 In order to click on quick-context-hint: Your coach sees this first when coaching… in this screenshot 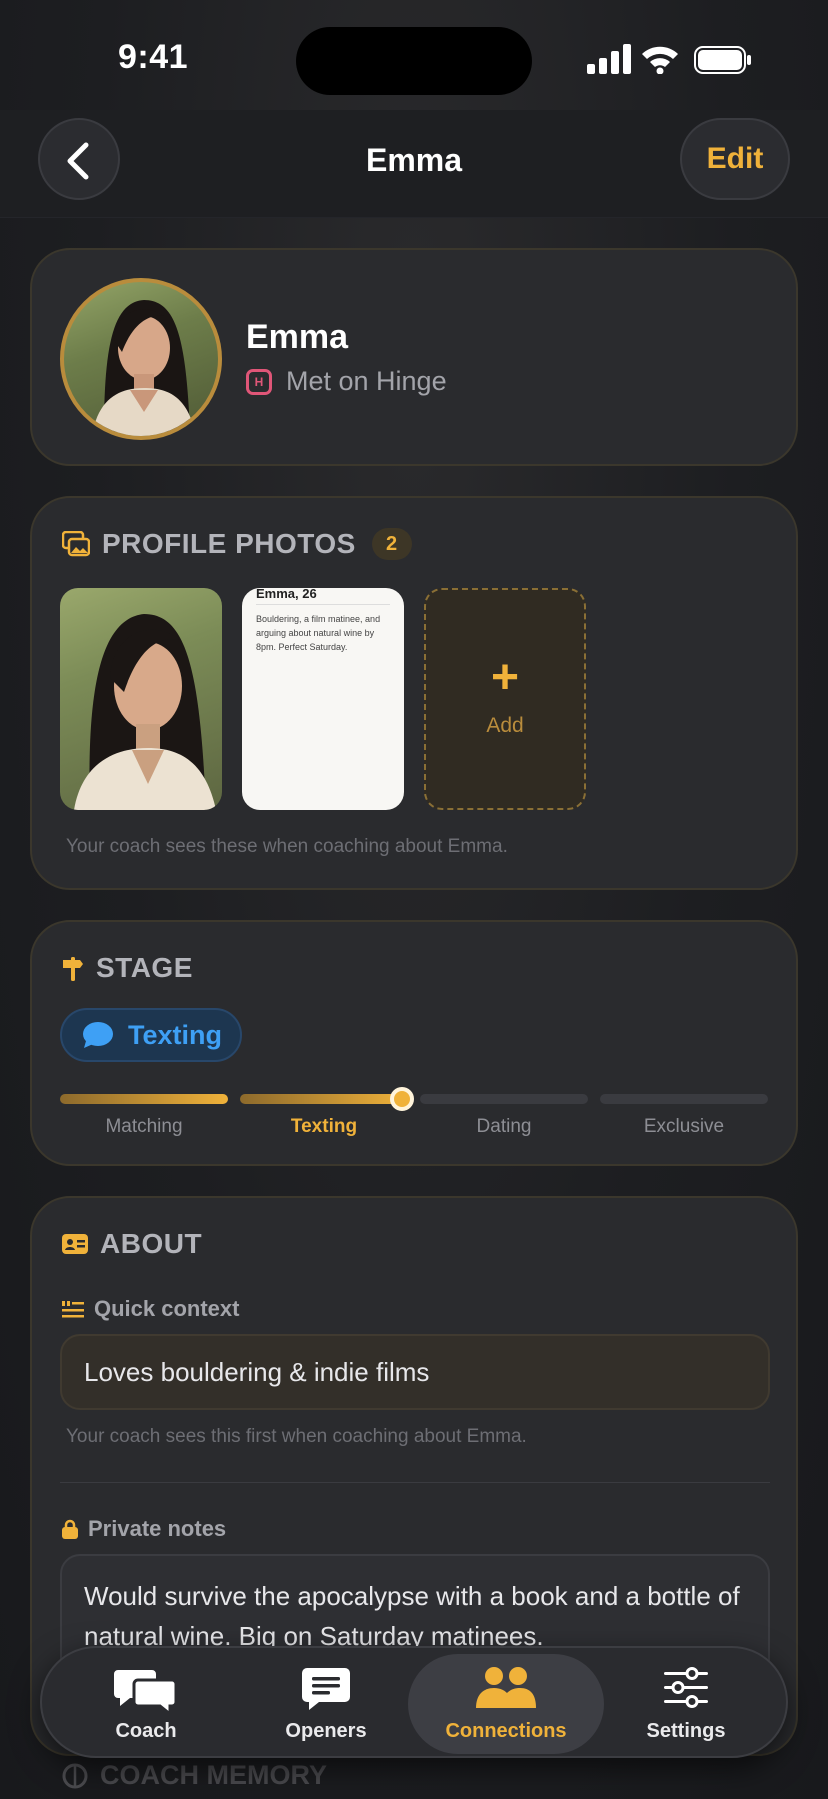, I will do `click(296, 1436)`.